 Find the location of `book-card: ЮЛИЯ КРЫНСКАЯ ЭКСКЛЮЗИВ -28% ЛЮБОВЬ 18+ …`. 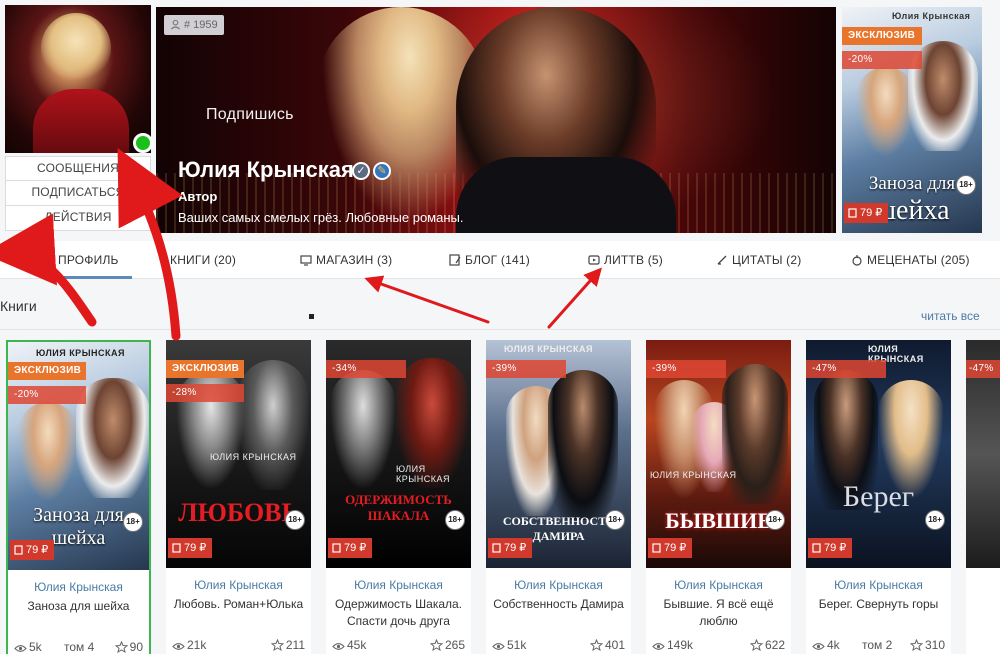

book-card: ЮЛИЯ КРЫНСКАЯ ЭКСКЛЮЗИВ -28% ЛЮБОВЬ 18+ … is located at coordinates (238, 497).